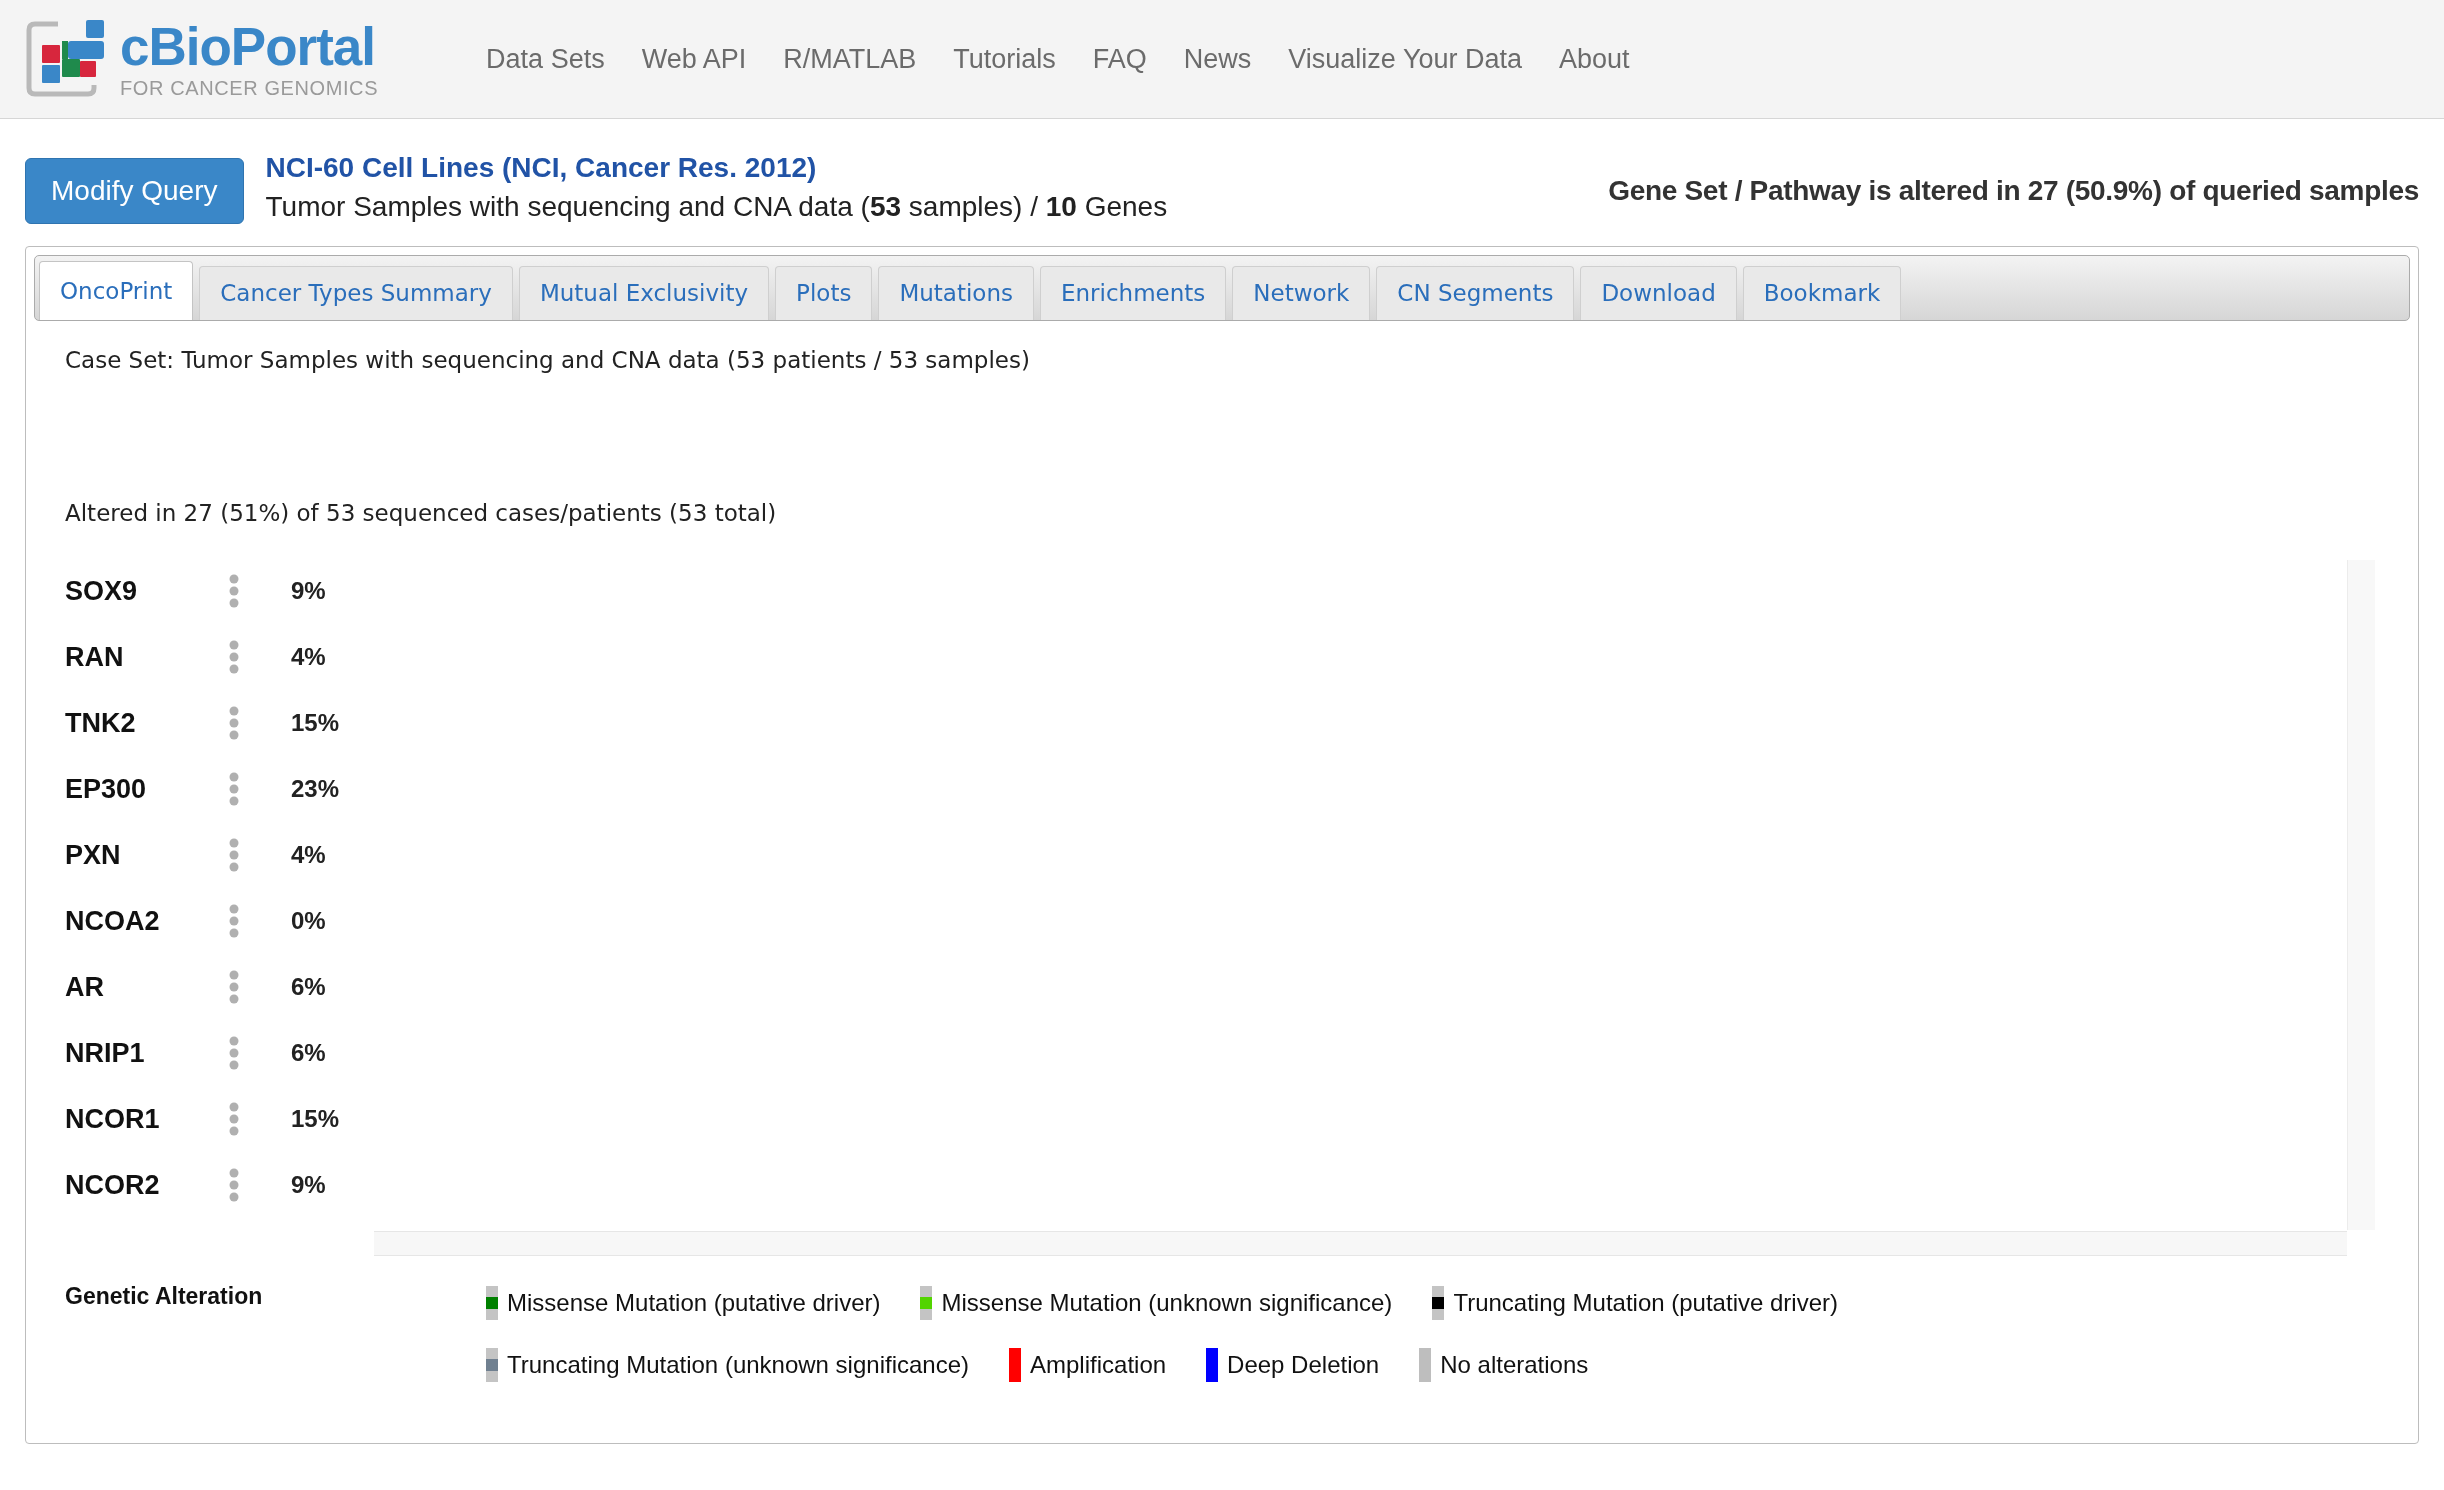 This screenshot has width=2444, height=1490. Describe the element at coordinates (65, 59) in the screenshot. I see `logo-icon` at that location.